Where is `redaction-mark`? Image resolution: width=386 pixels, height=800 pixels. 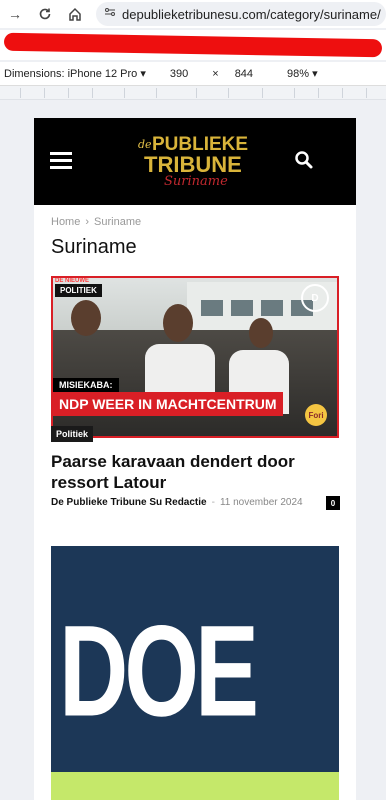 redaction-mark is located at coordinates (193, 45).